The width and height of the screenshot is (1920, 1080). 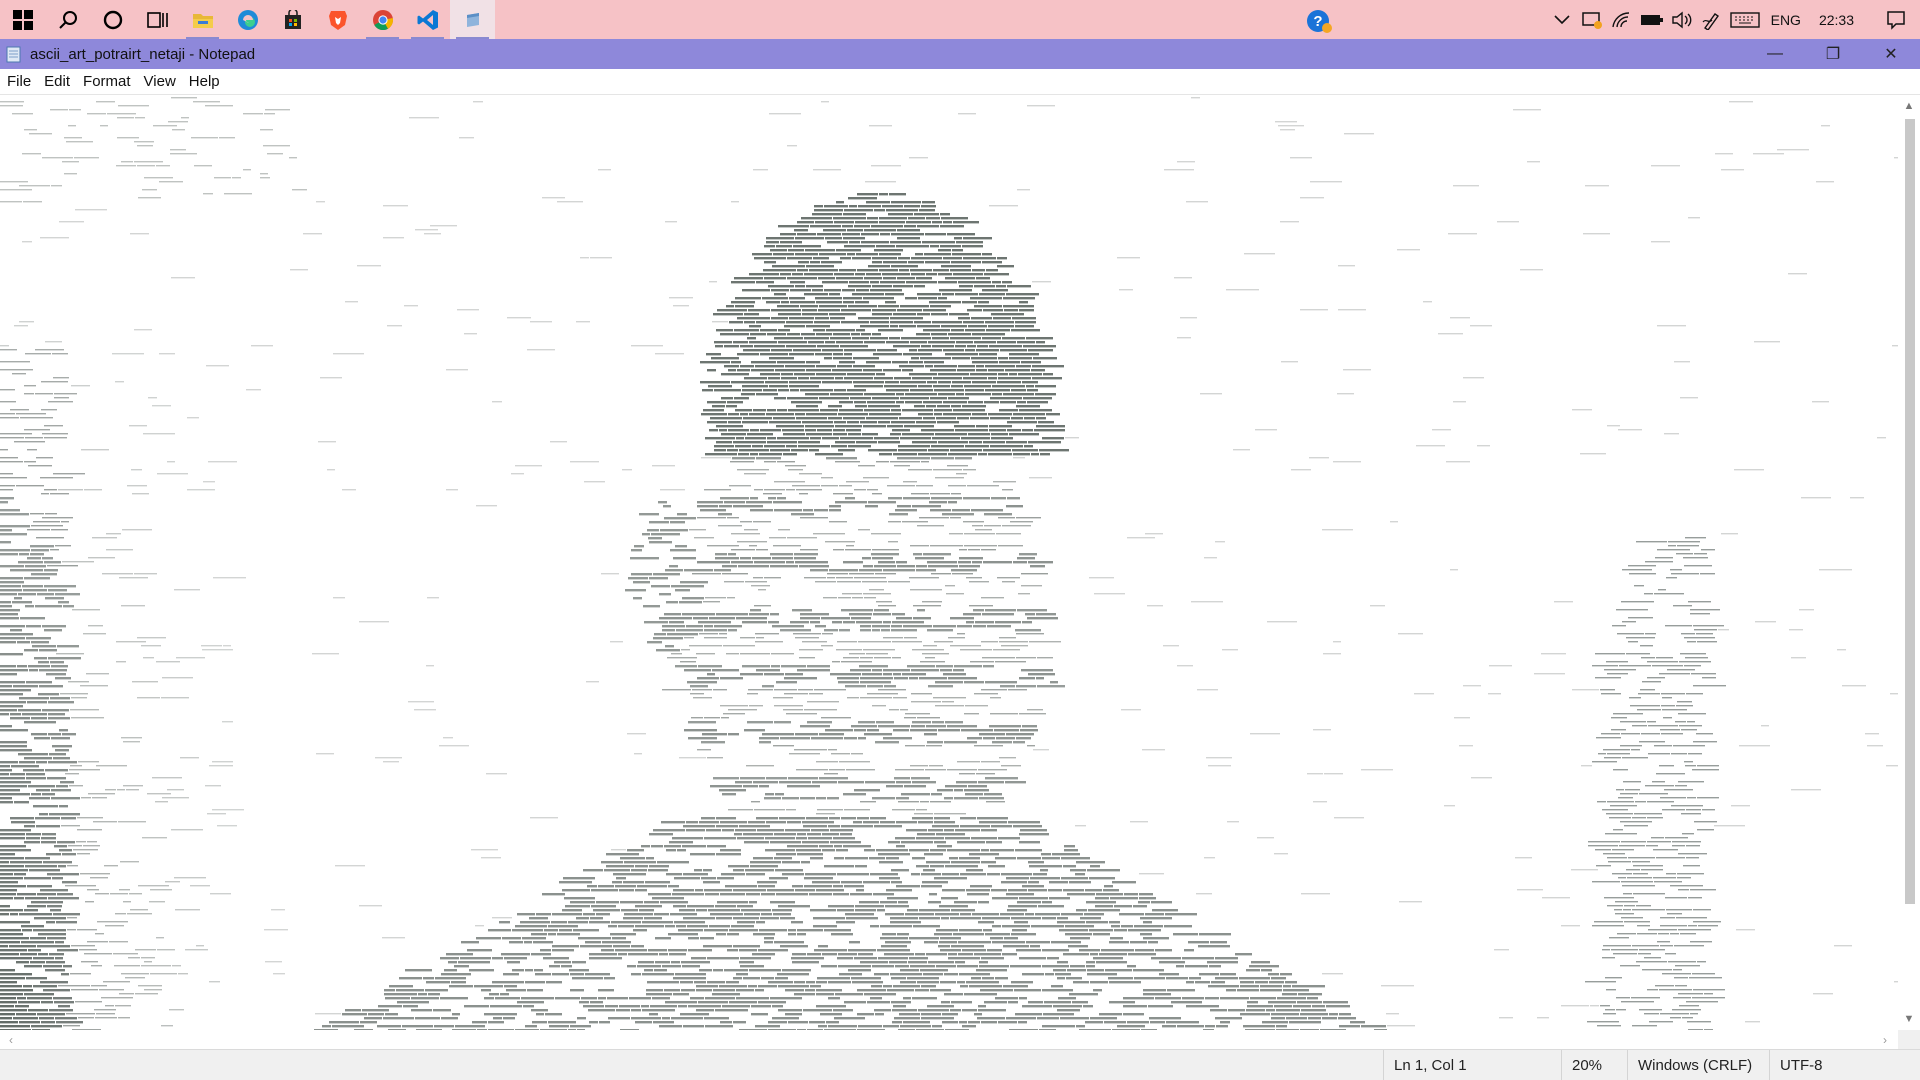 What do you see at coordinates (112, 19) in the screenshot?
I see `cortana-button` at bounding box center [112, 19].